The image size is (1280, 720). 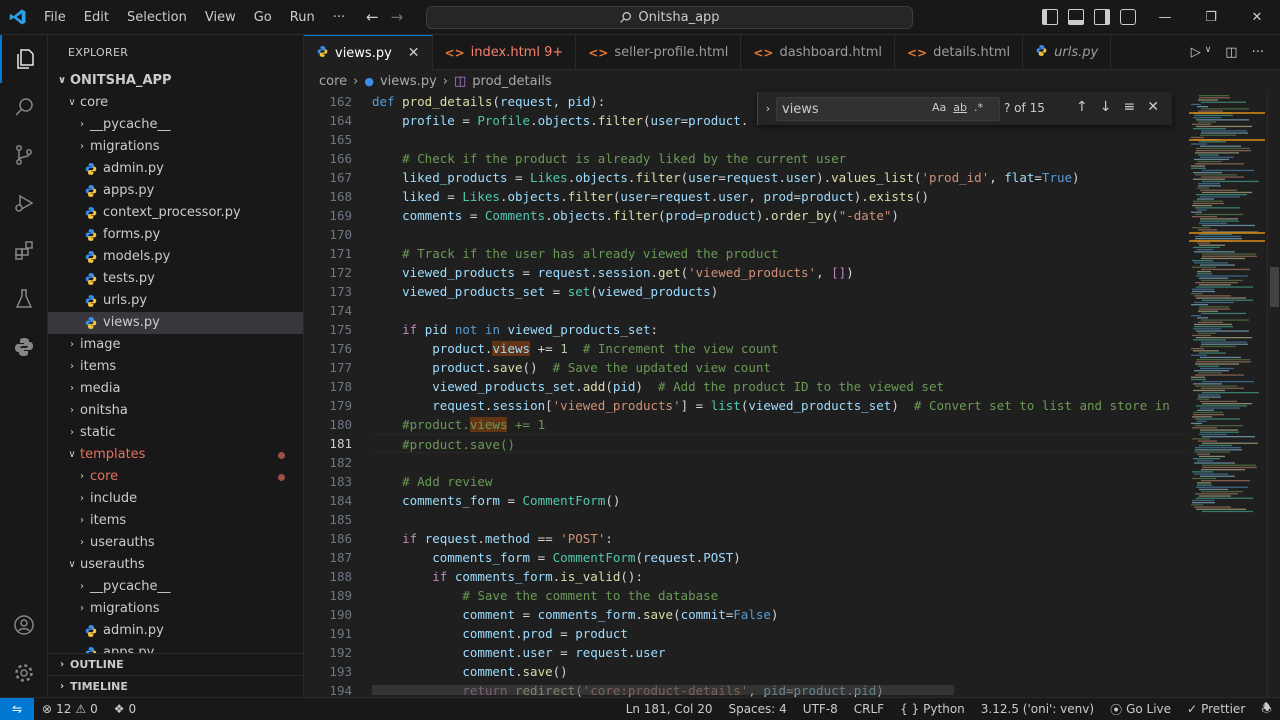 I want to click on toggle-primary-sidebar-icon, so click(x=1050, y=17).